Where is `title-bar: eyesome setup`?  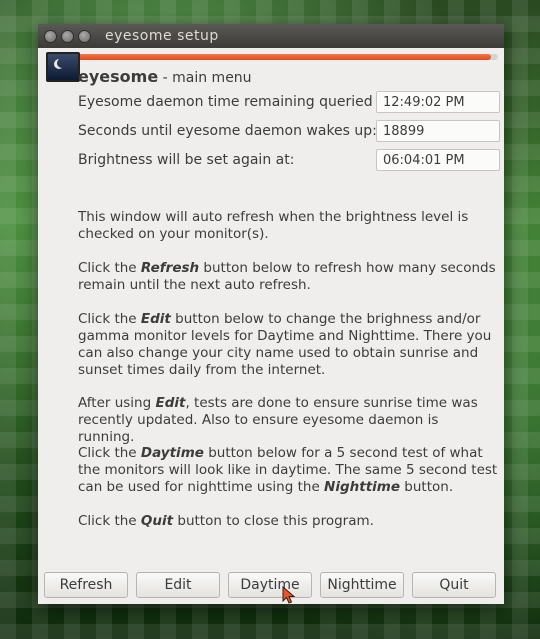
title-bar: eyesome setup is located at coordinates (271, 36).